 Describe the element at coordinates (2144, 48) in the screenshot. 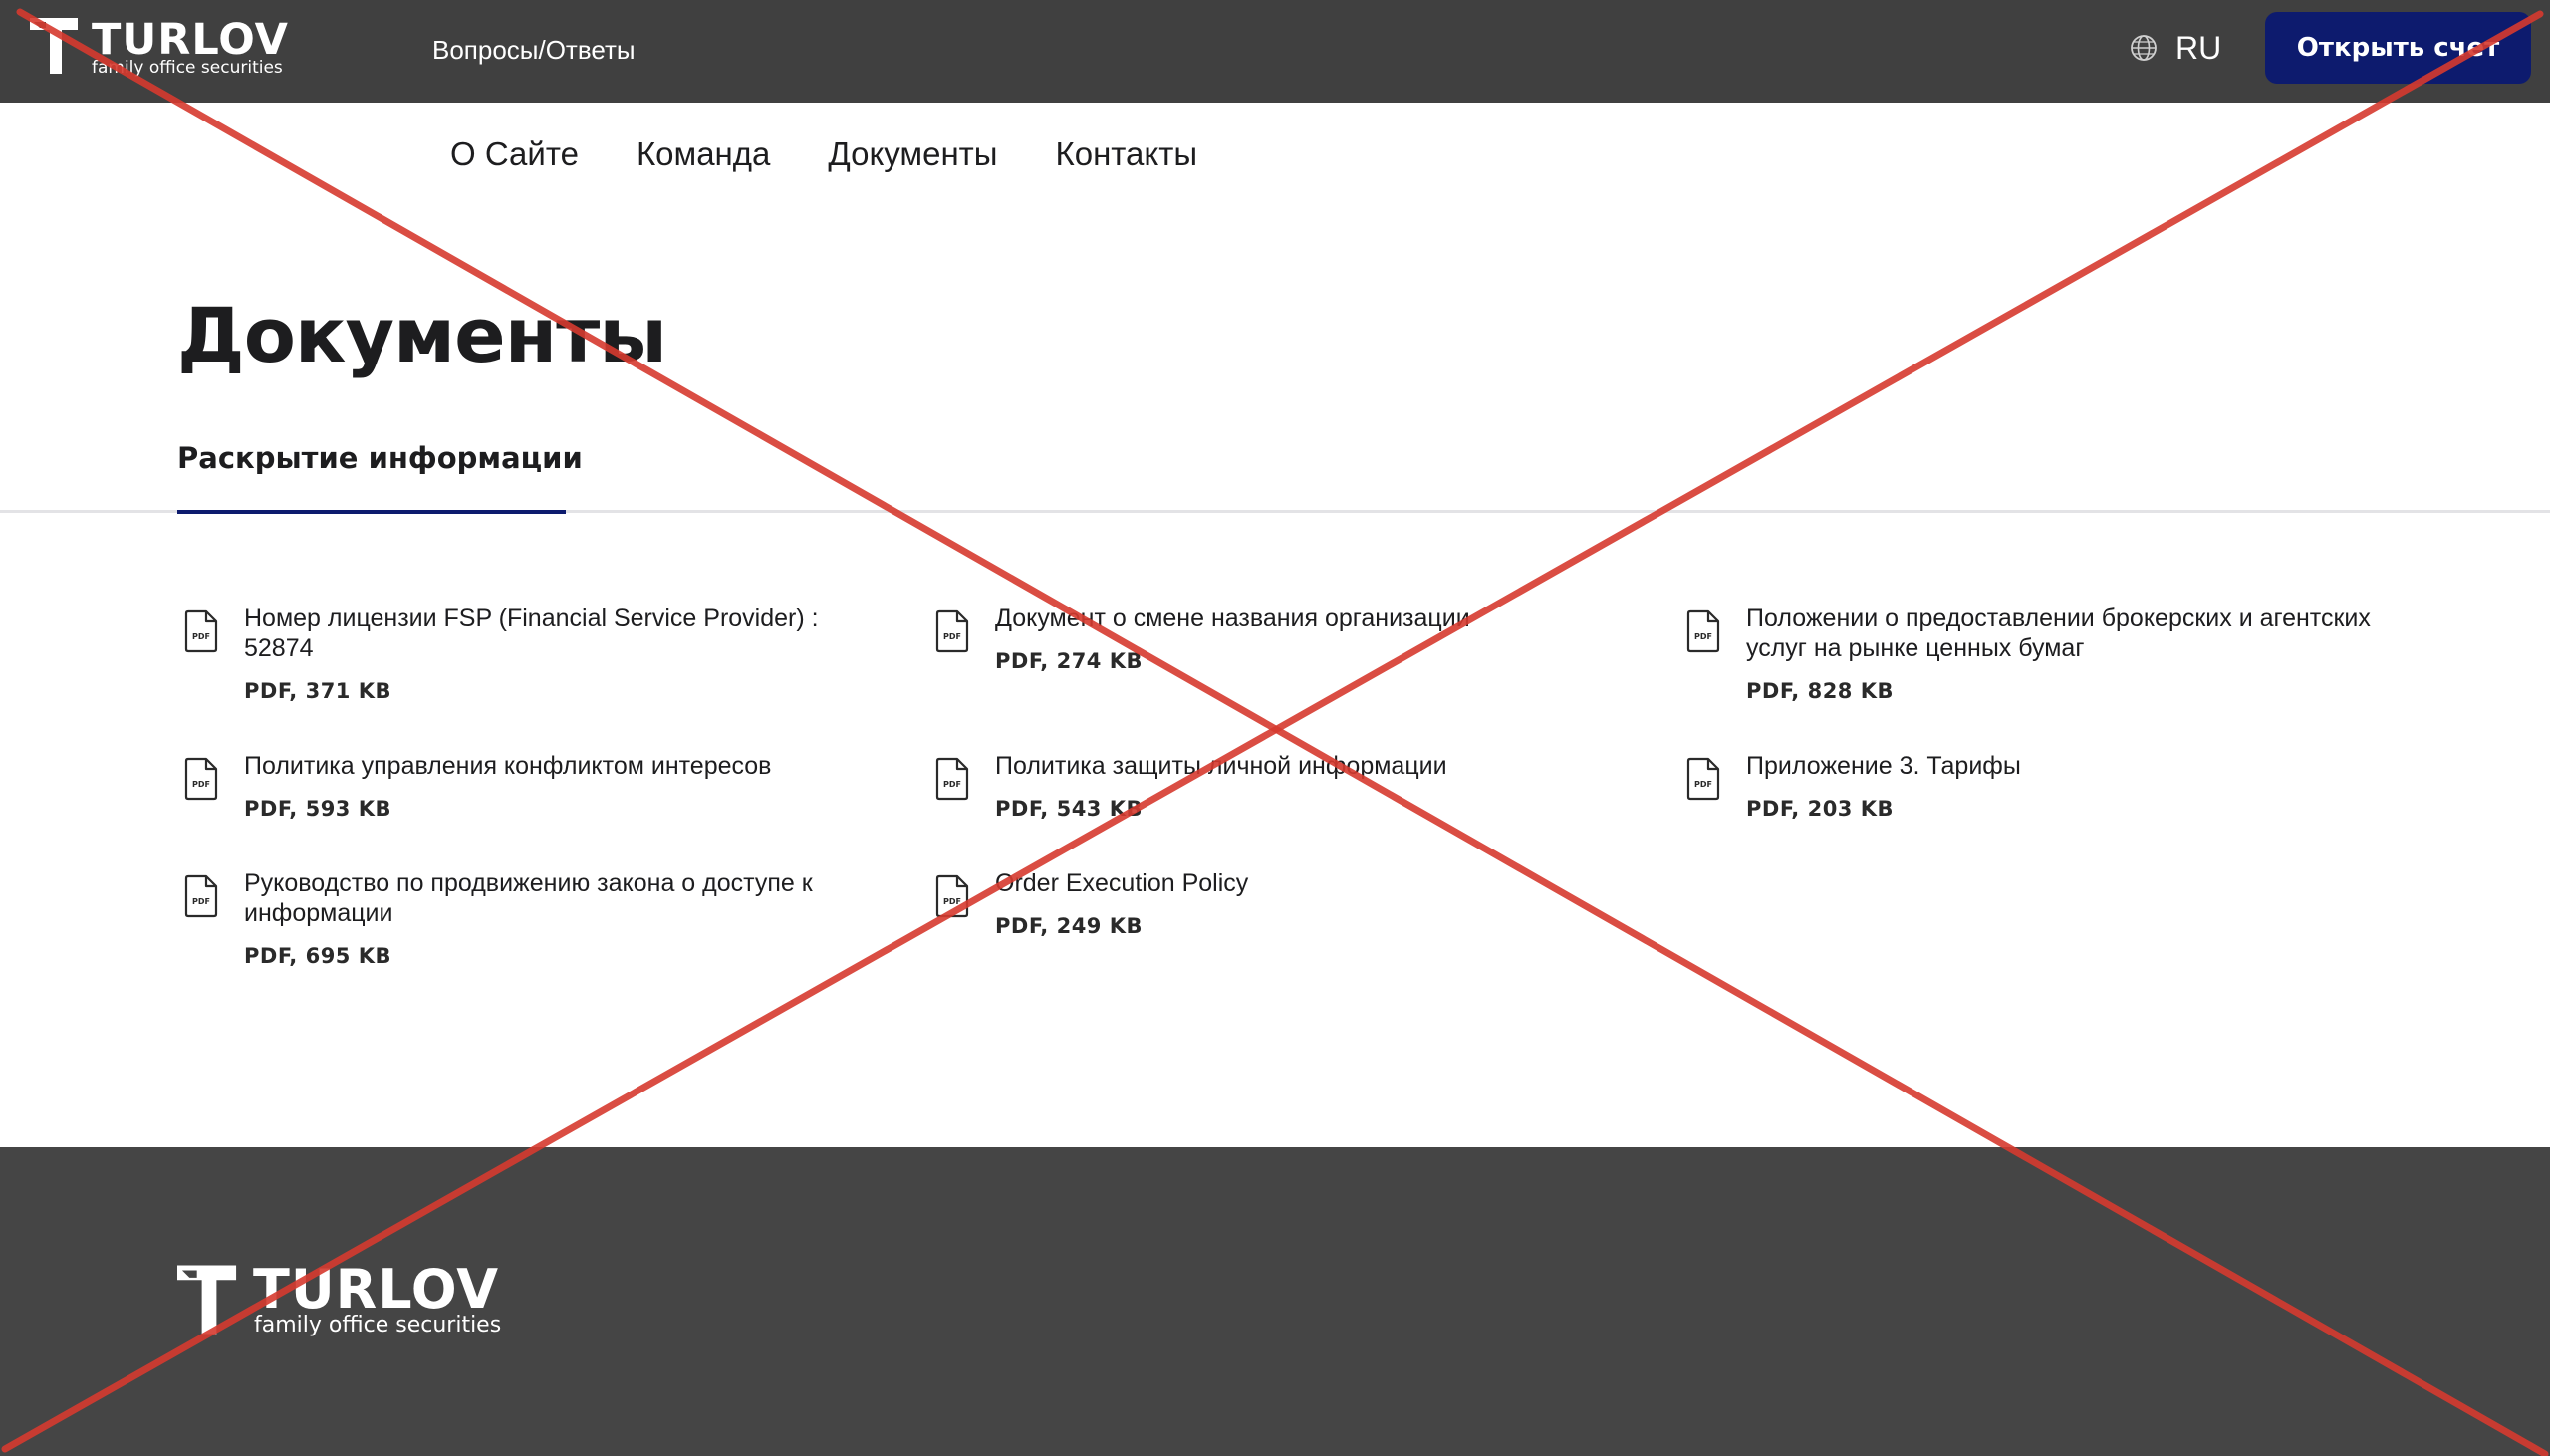

I see `globe-icon` at that location.